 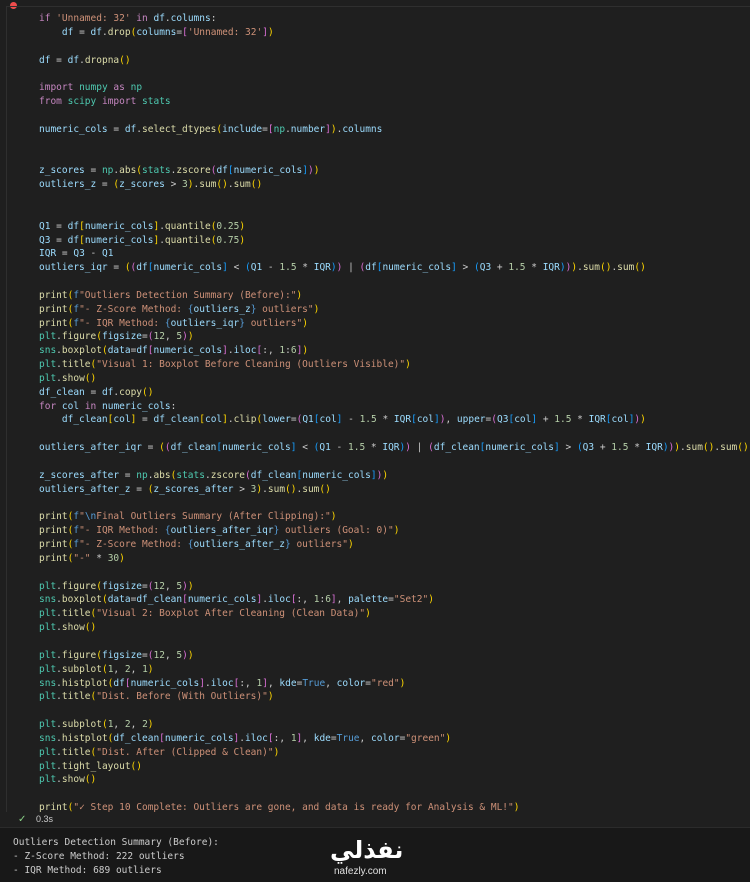 I want to click on output-line: - Z-Score Method: 222 outliers, so click(x=99, y=856).